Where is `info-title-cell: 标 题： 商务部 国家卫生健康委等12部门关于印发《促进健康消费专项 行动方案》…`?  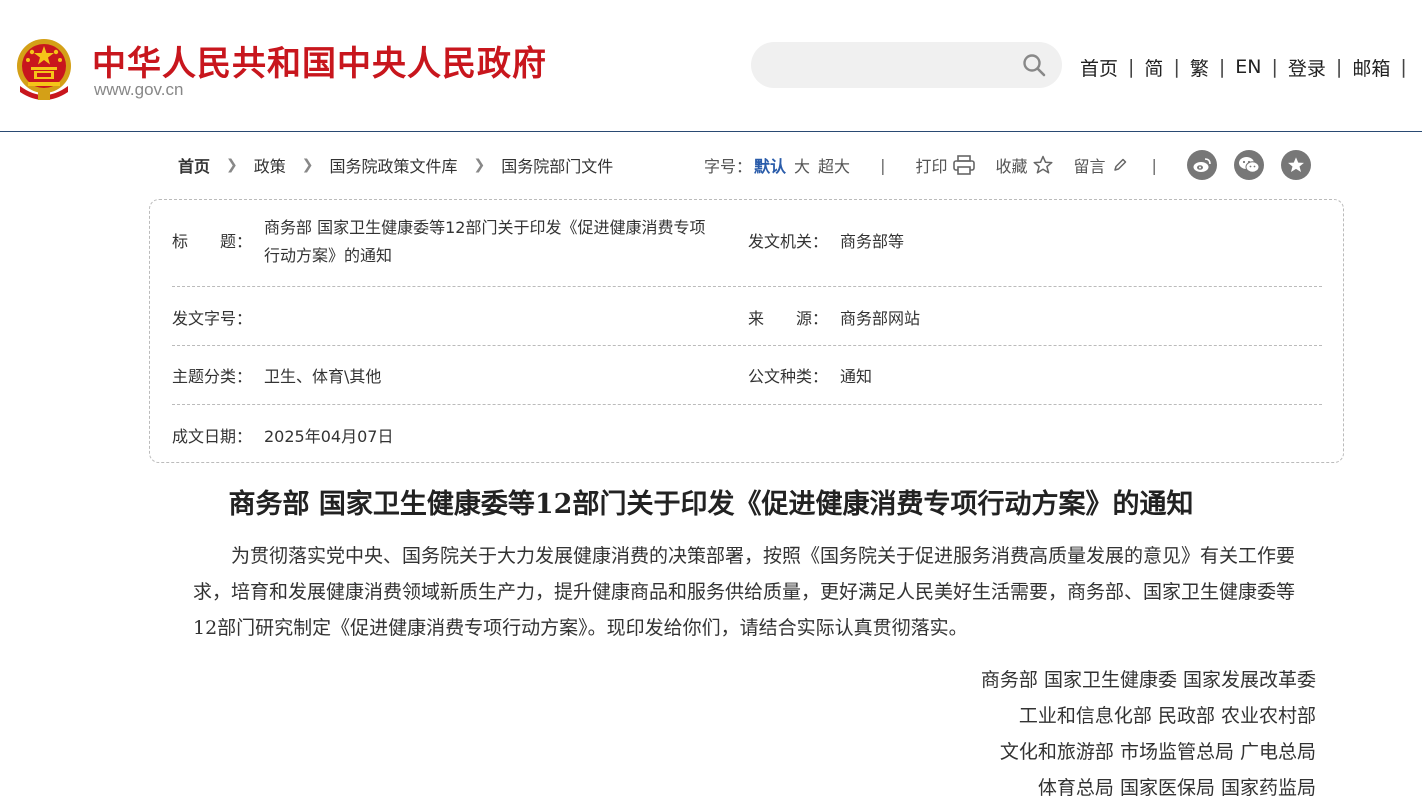 info-title-cell: 标 题： 商务部 国家卫生健康委等12部门关于印发《促进健康消费专项 行动方案》… is located at coordinates (457, 242).